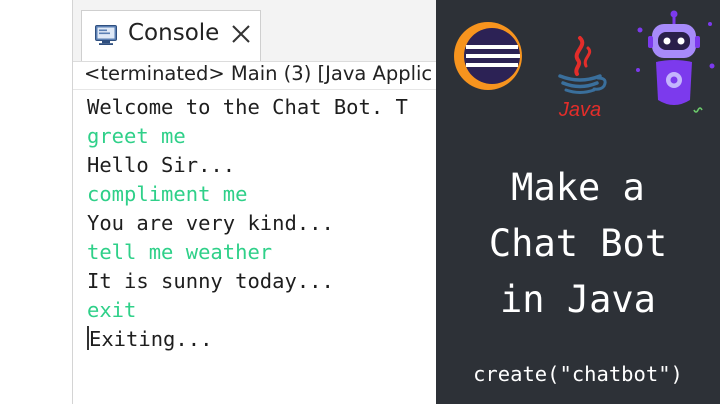 The image size is (720, 404). Describe the element at coordinates (578, 187) in the screenshot. I see `headline-line: Make a` at that location.